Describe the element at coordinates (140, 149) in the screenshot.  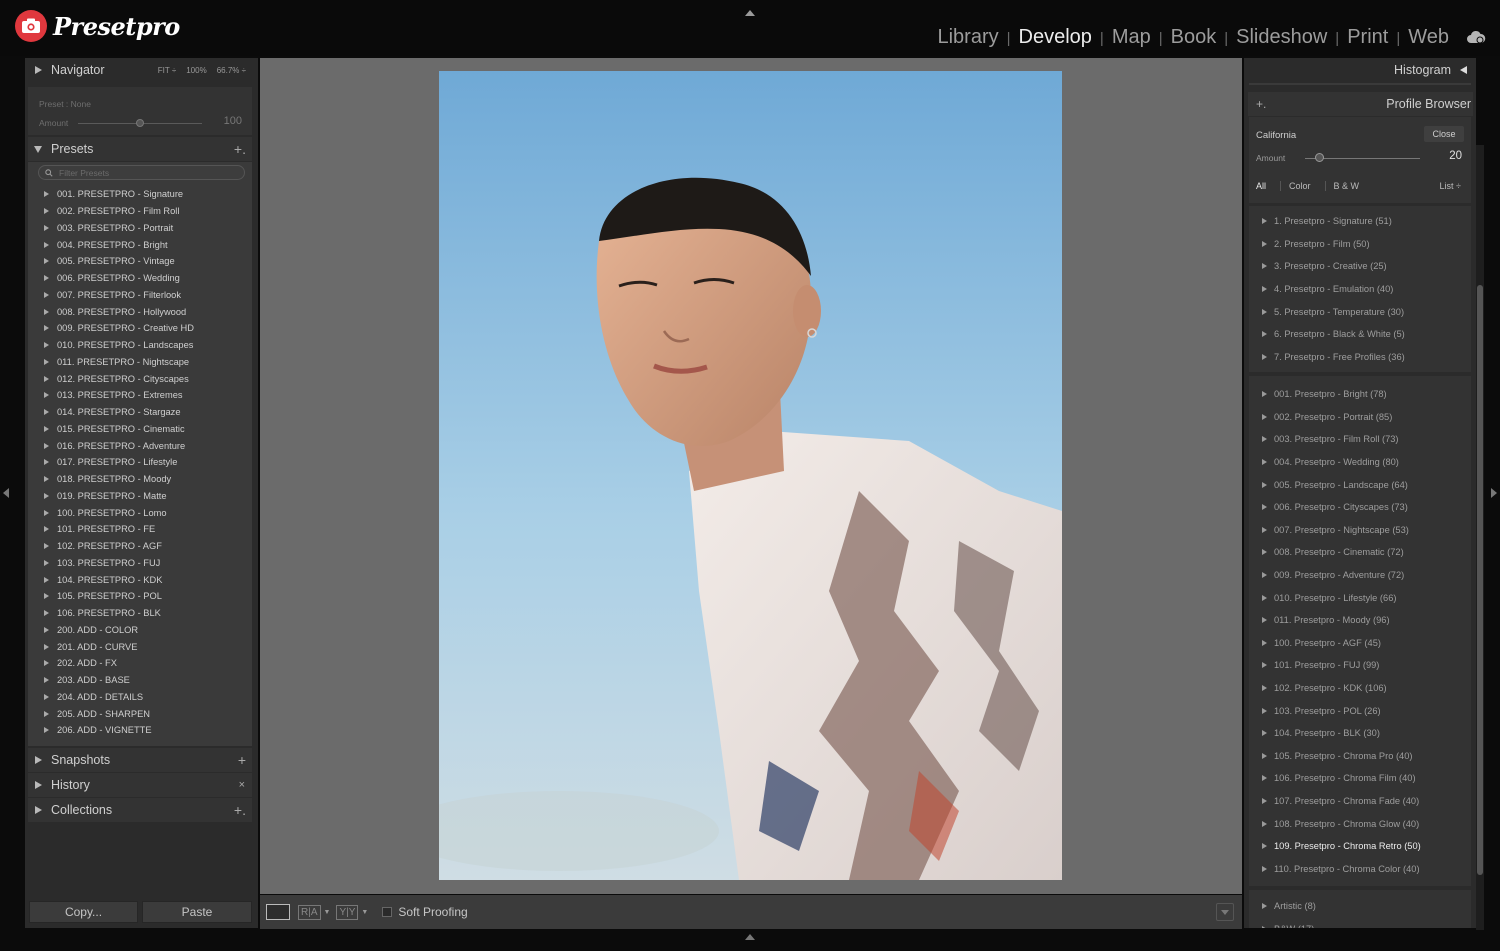
I see `presets-header: Presets +.` at that location.